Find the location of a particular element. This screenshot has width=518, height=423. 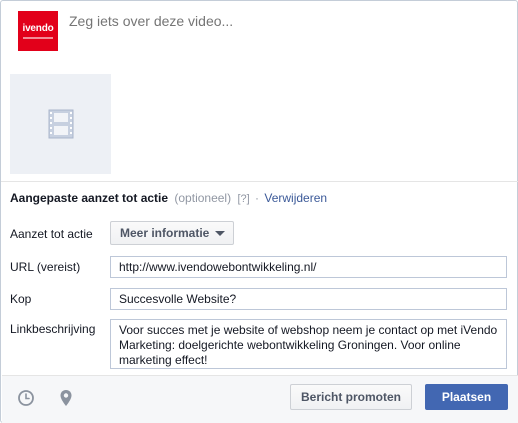

video-thumbnail is located at coordinates (60, 124).